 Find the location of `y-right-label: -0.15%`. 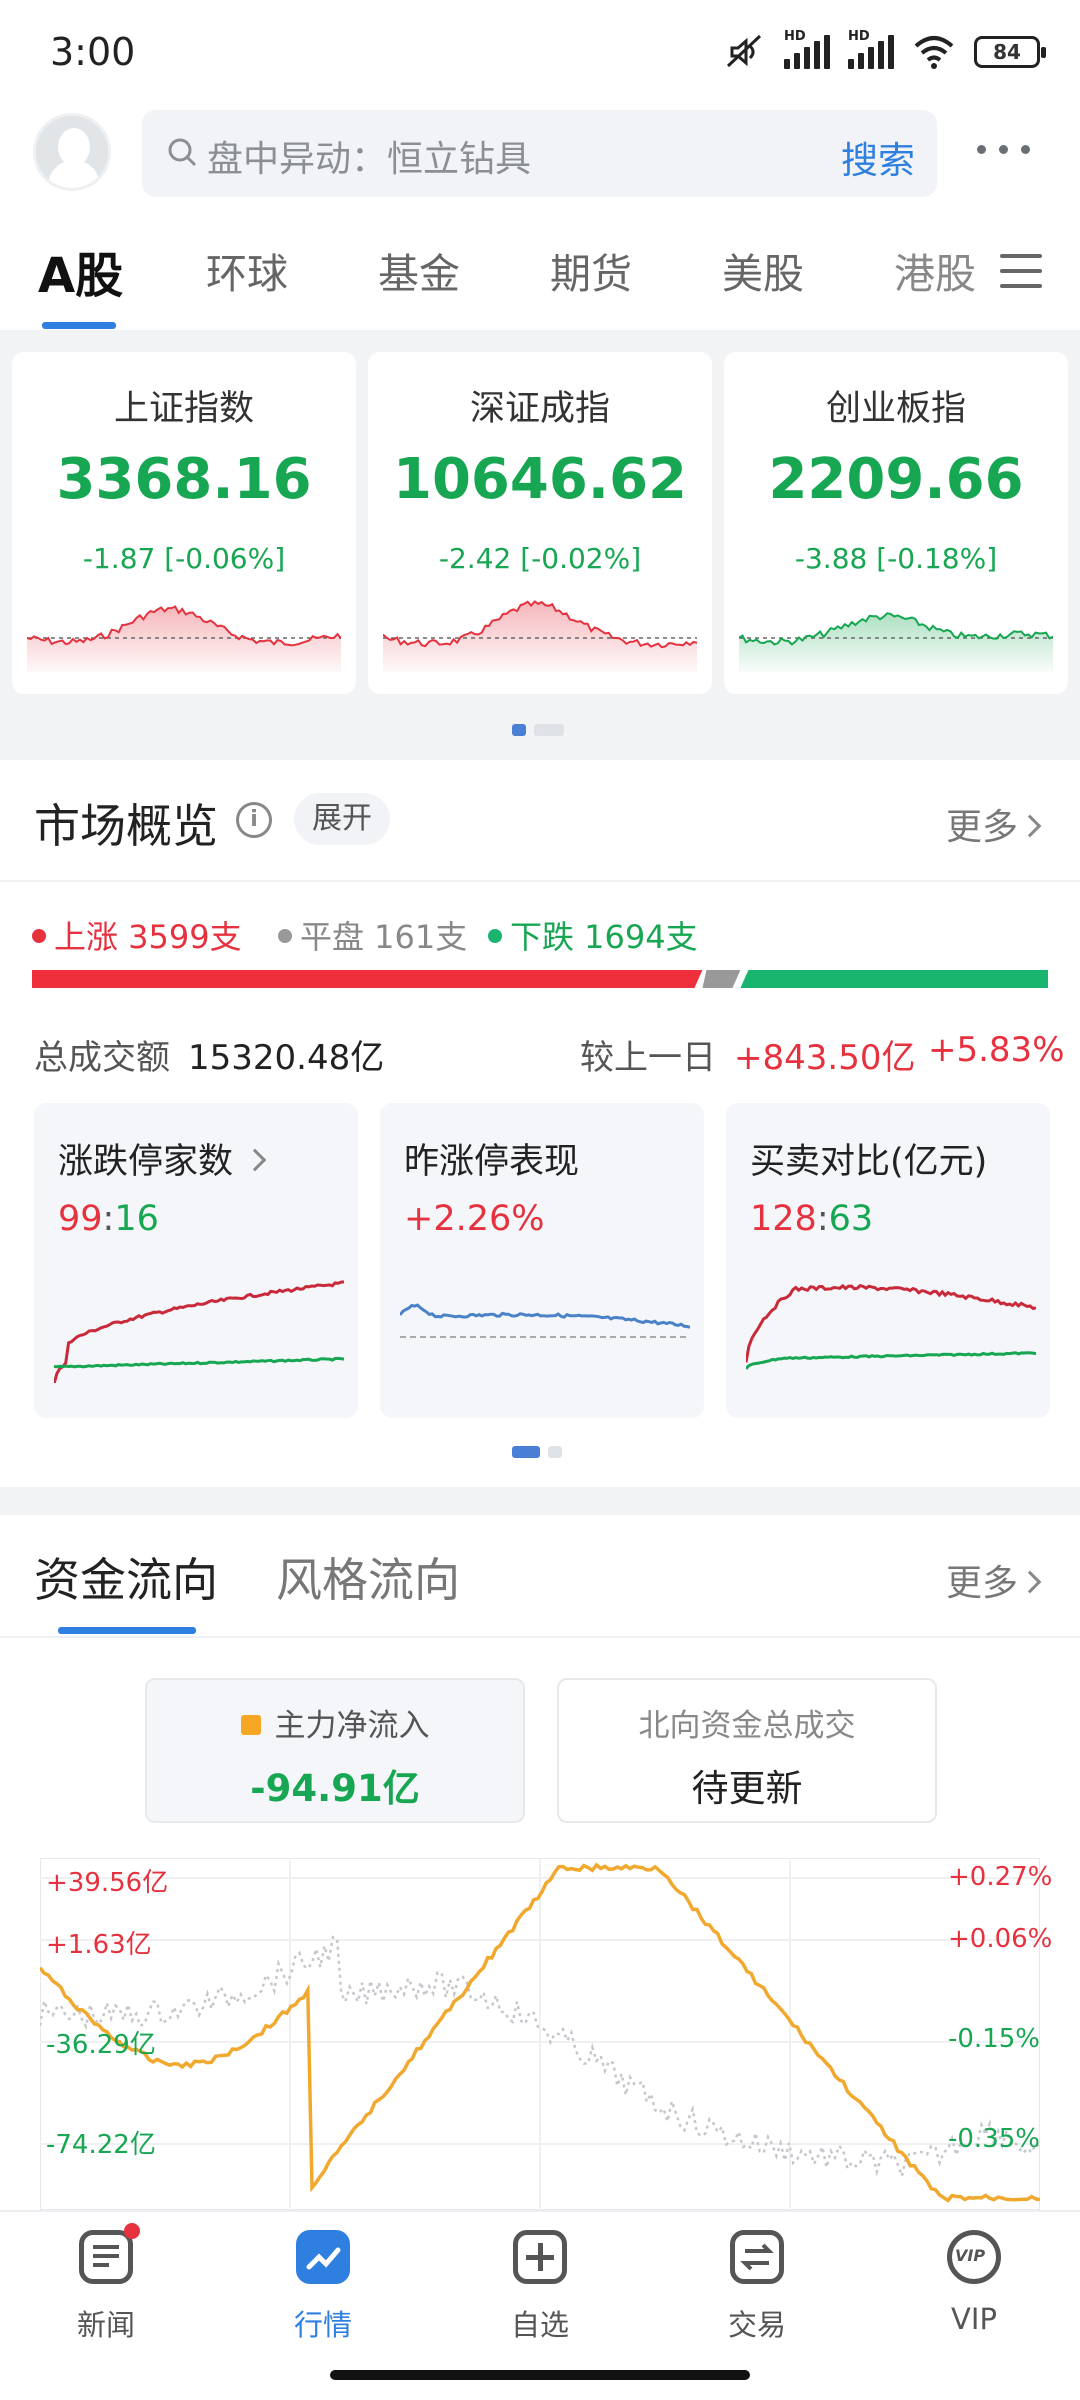

y-right-label: -0.15% is located at coordinates (994, 2039).